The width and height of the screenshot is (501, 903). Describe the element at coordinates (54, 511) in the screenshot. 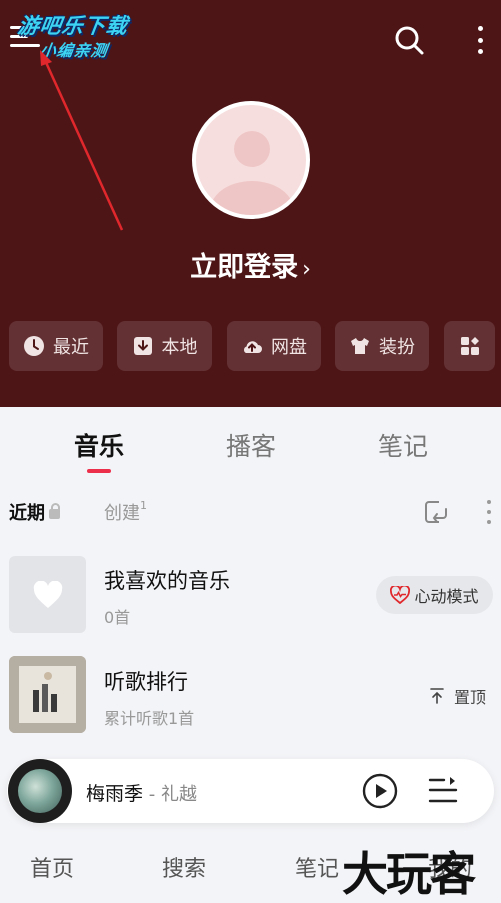

I see `lock-icon` at that location.